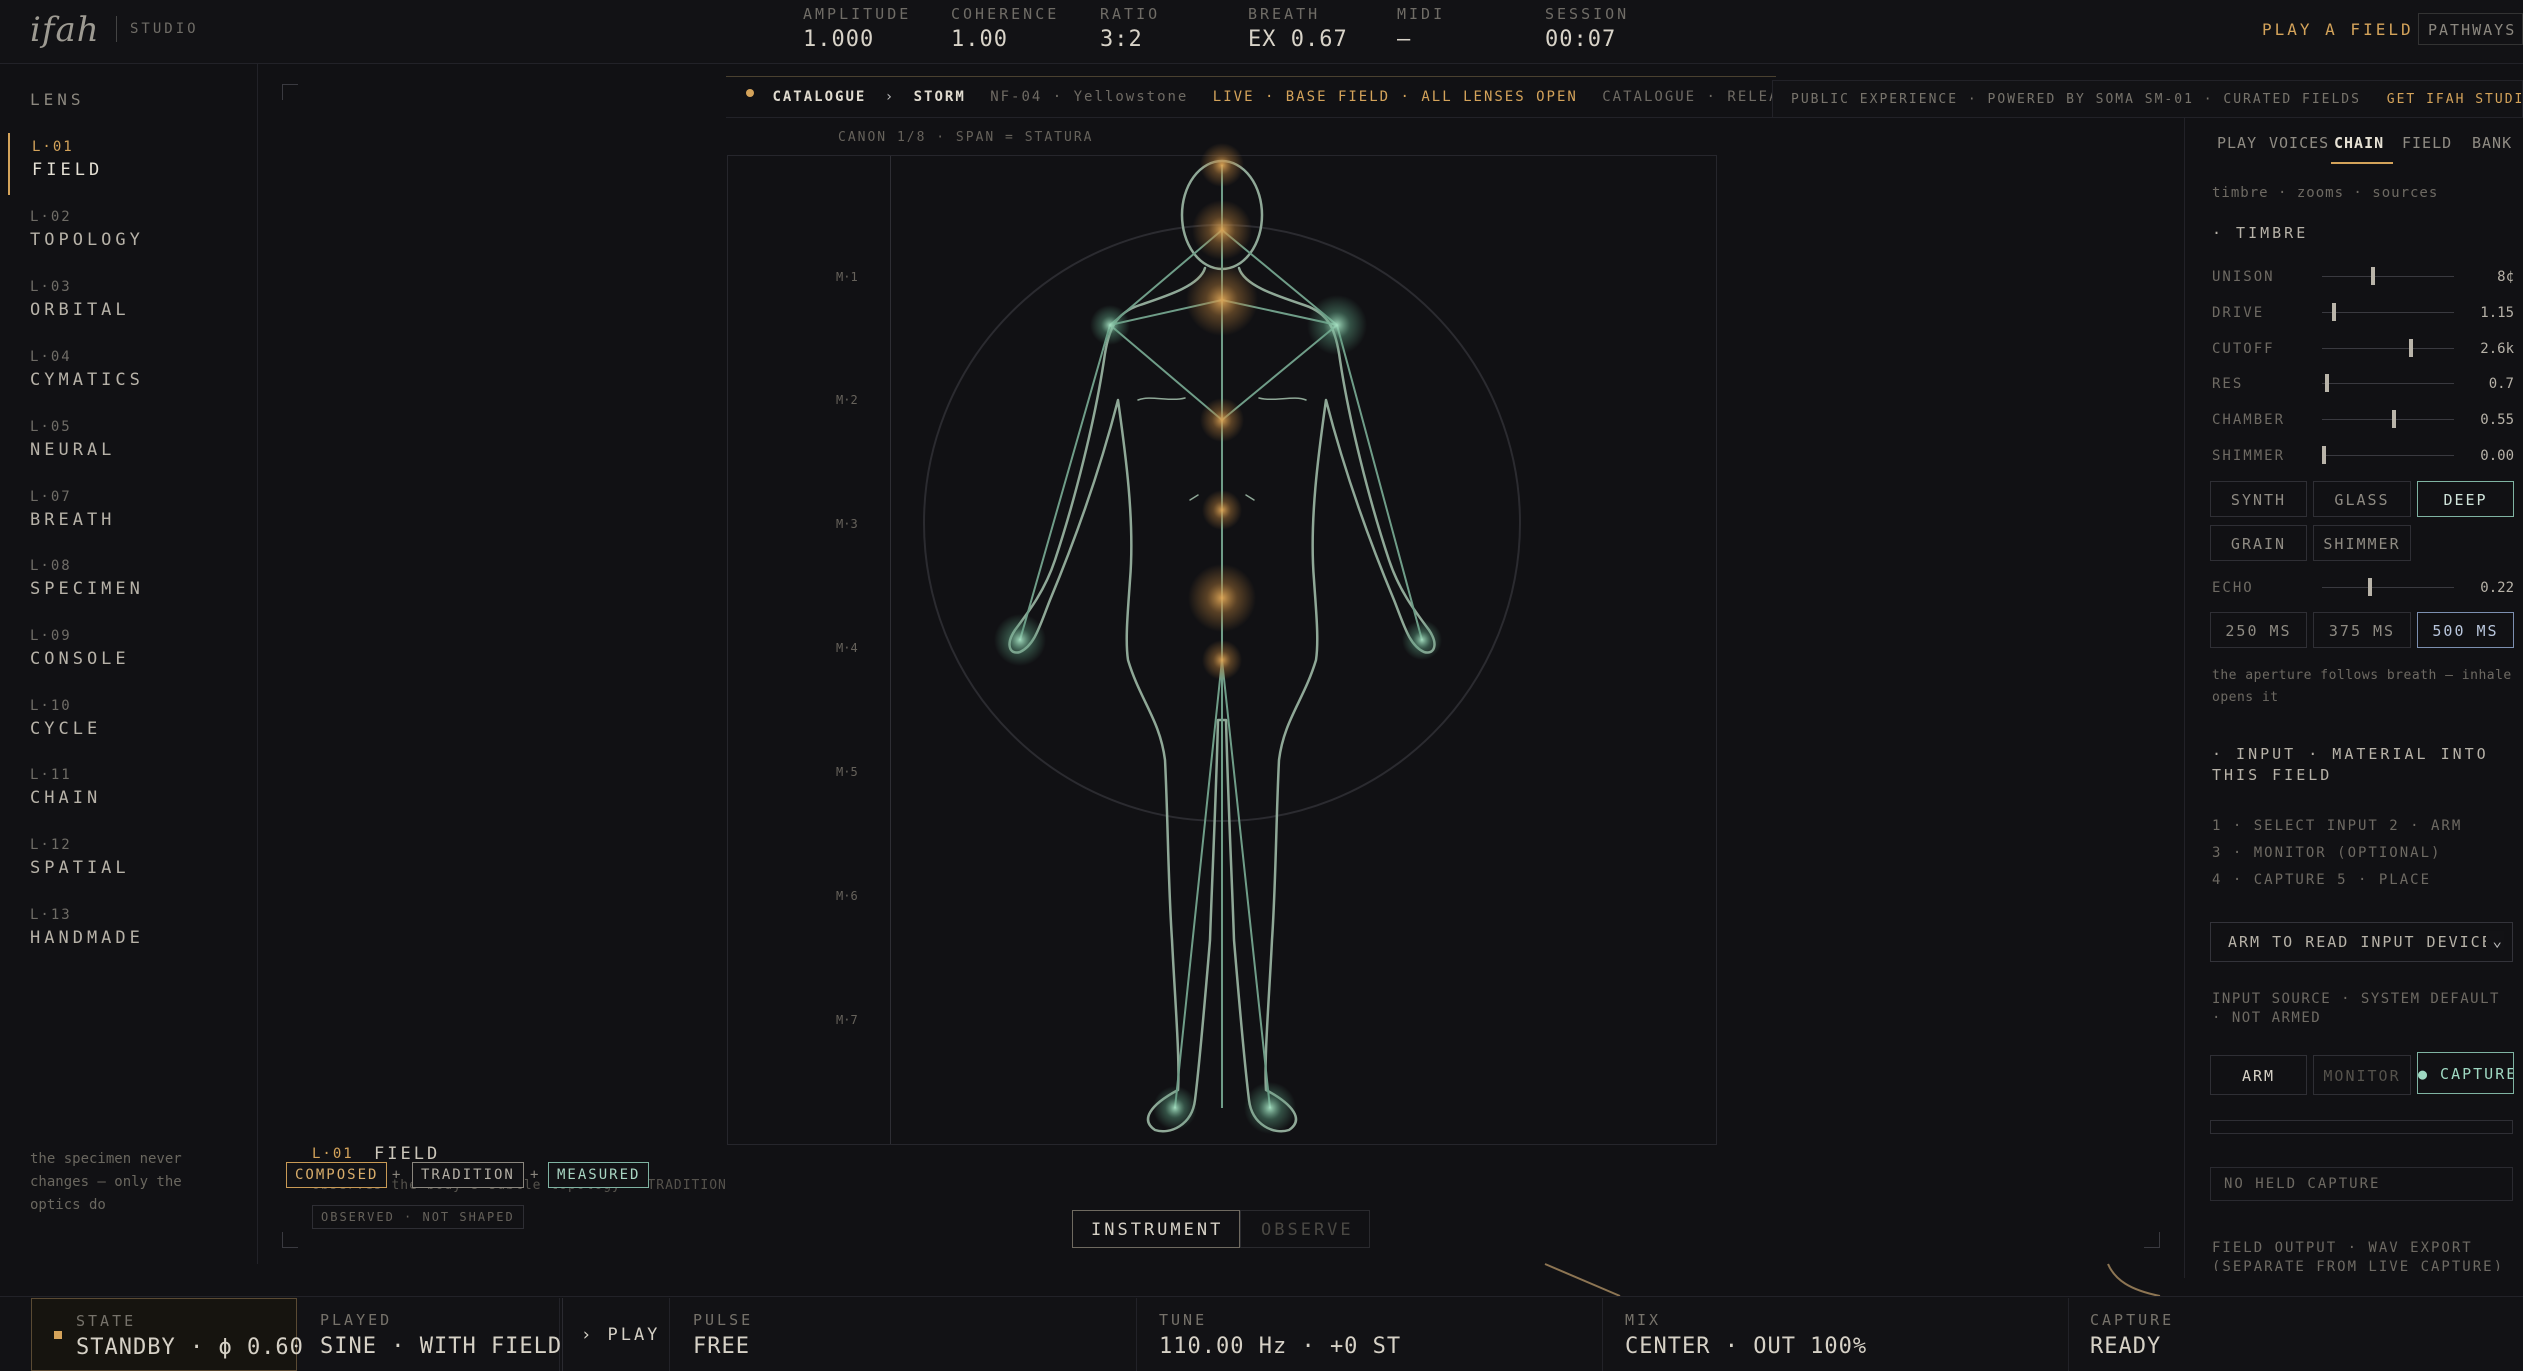 This screenshot has width=2523, height=1371. What do you see at coordinates (356, 1320) in the screenshot?
I see `played-label: PLAYED` at bounding box center [356, 1320].